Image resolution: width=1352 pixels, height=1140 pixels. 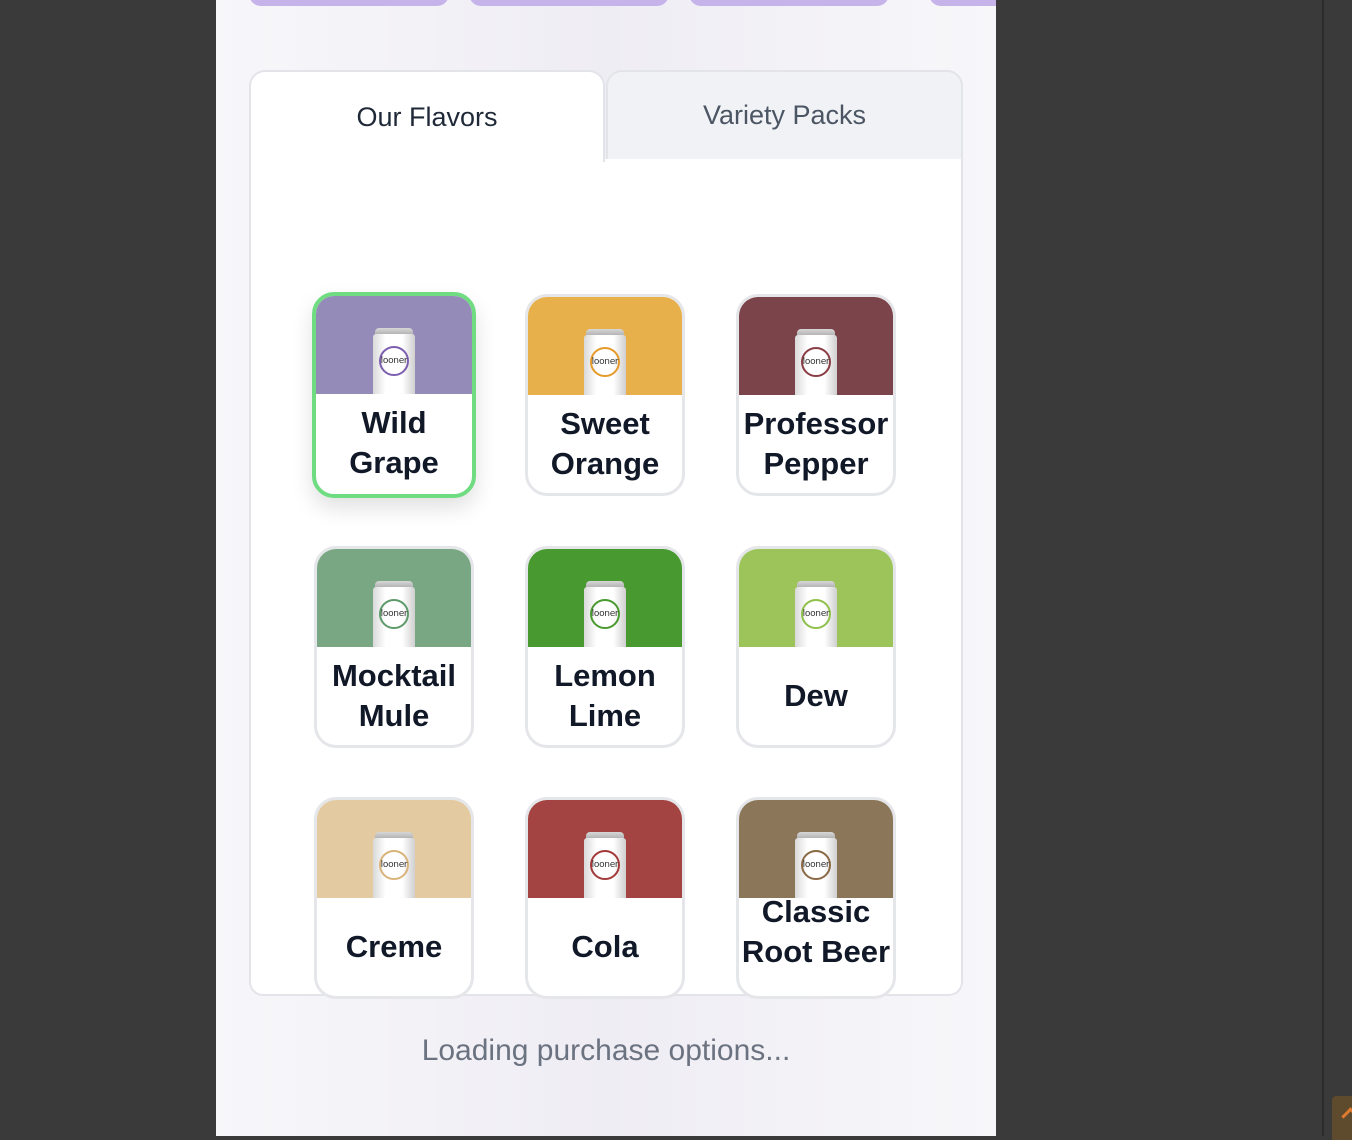 I want to click on flavor-card: looner Classic Root Beer, so click(x=816, y=898).